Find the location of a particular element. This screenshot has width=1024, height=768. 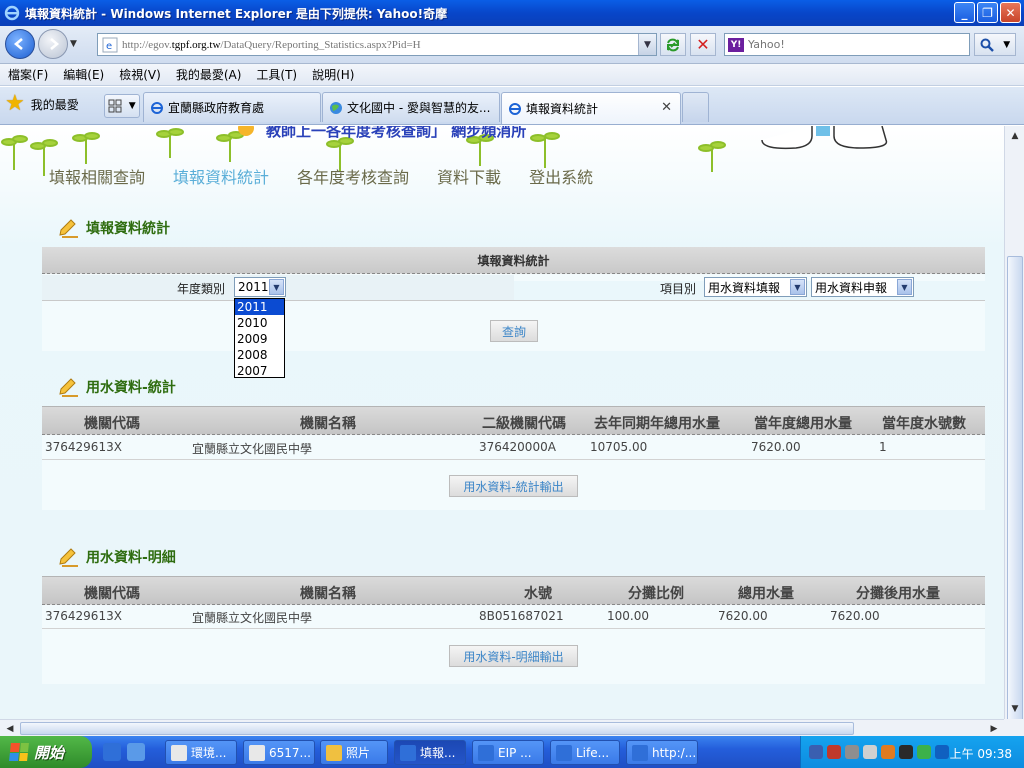

horizontal-scrollbar: ◀ ▶ is located at coordinates (502, 727).